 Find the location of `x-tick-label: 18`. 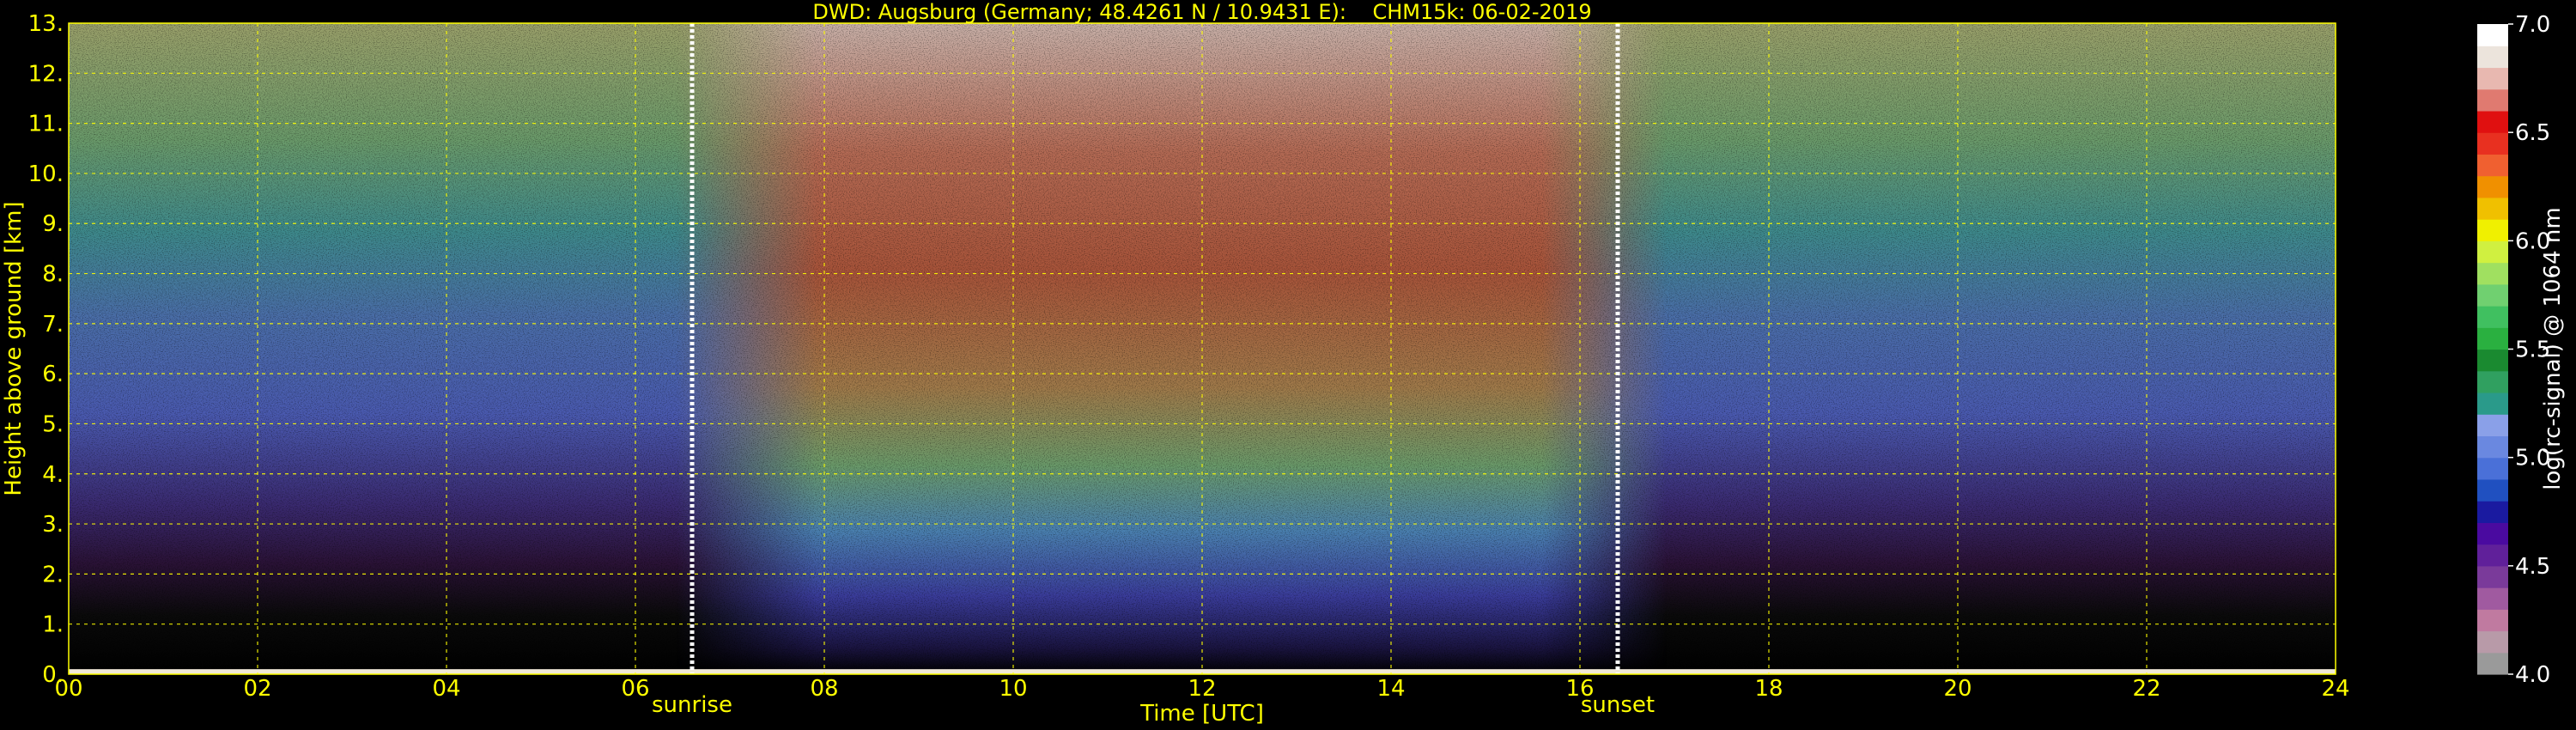

x-tick-label: 18 is located at coordinates (1769, 689).